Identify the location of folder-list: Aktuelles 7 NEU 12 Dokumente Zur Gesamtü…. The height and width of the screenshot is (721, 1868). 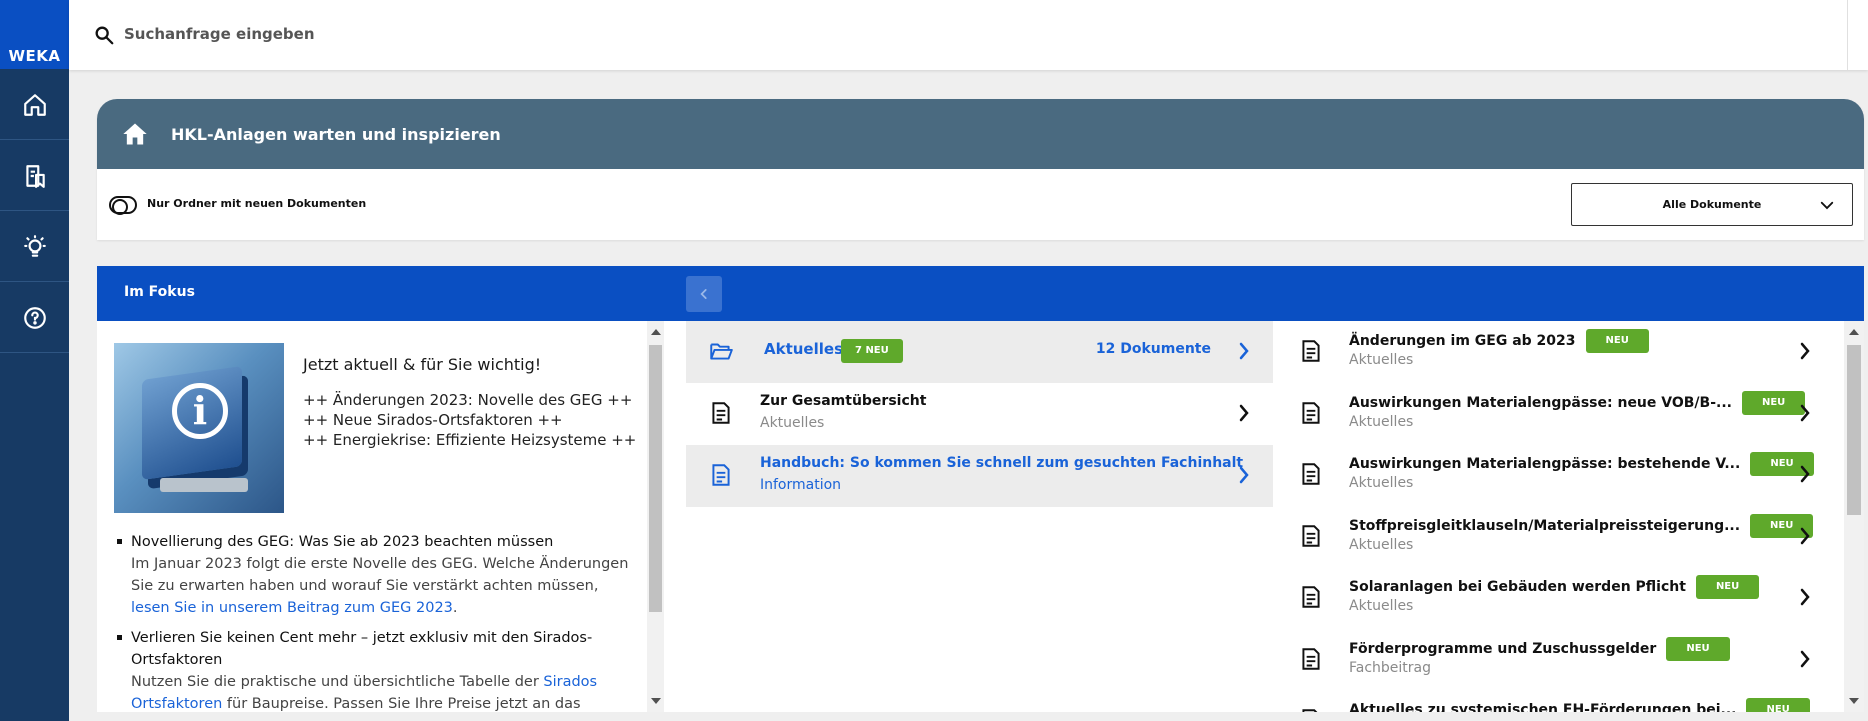
(979, 414).